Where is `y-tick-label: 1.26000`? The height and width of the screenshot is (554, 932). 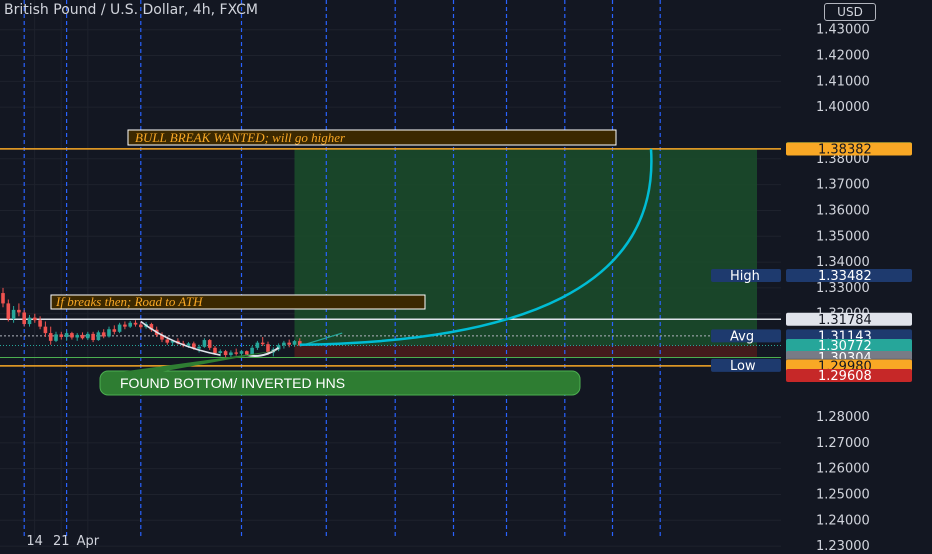
y-tick-label: 1.26000 is located at coordinates (843, 469).